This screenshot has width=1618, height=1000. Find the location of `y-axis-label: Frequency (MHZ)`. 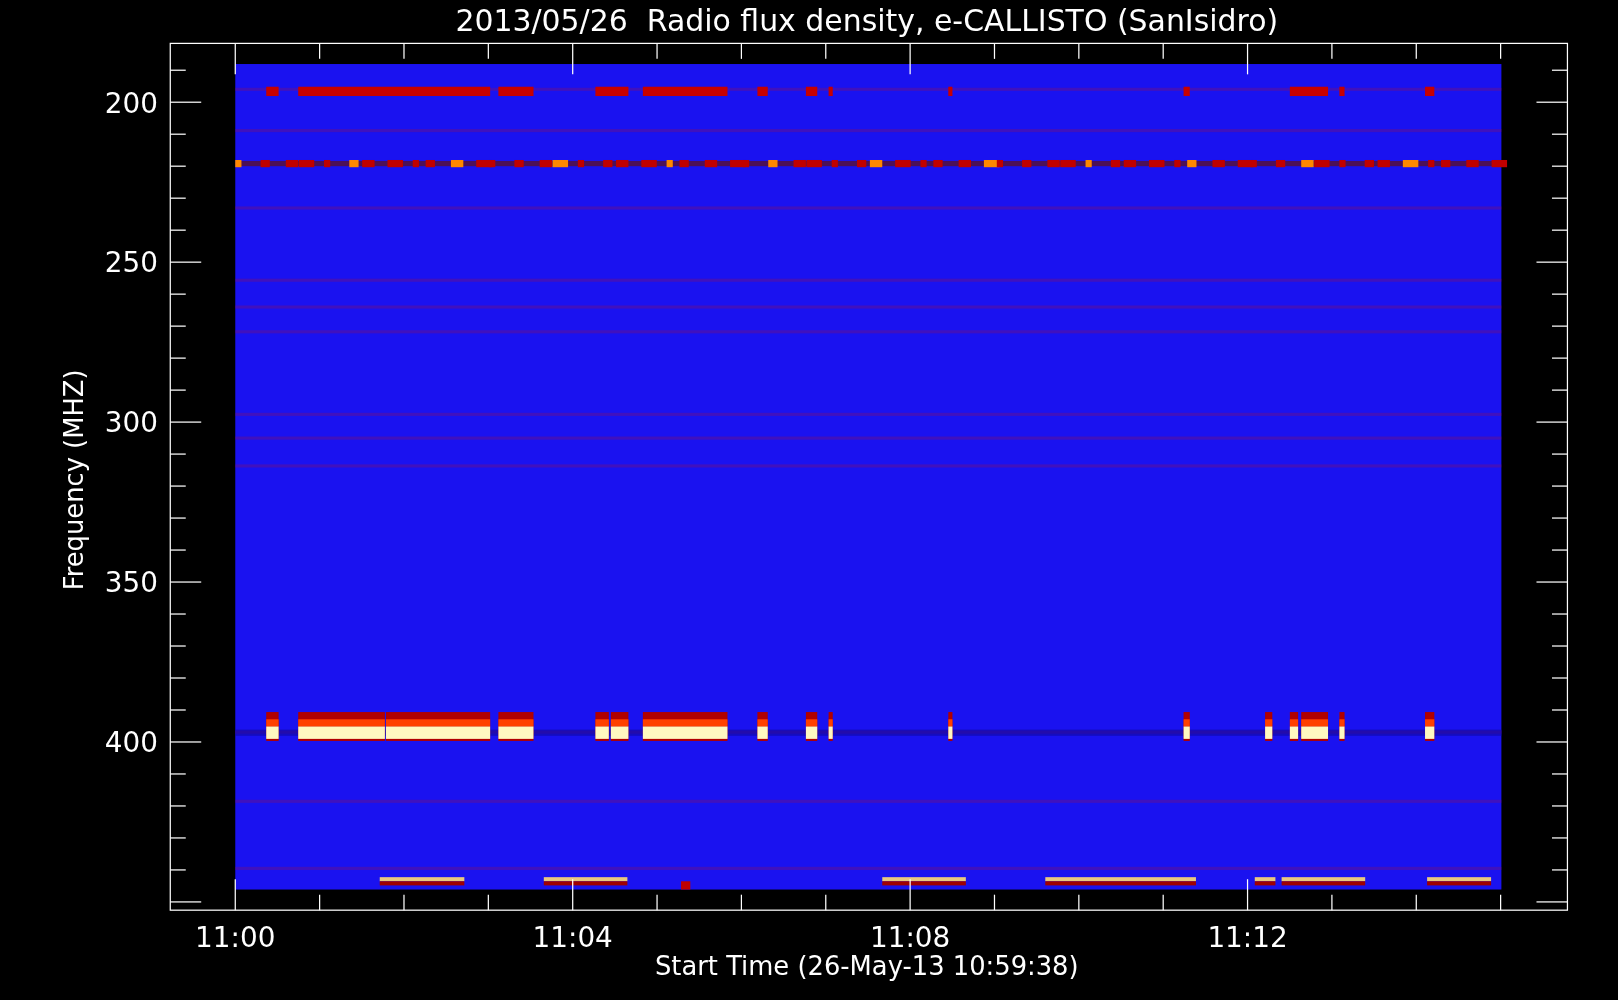

y-axis-label: Frequency (MHZ) is located at coordinates (73, 480).